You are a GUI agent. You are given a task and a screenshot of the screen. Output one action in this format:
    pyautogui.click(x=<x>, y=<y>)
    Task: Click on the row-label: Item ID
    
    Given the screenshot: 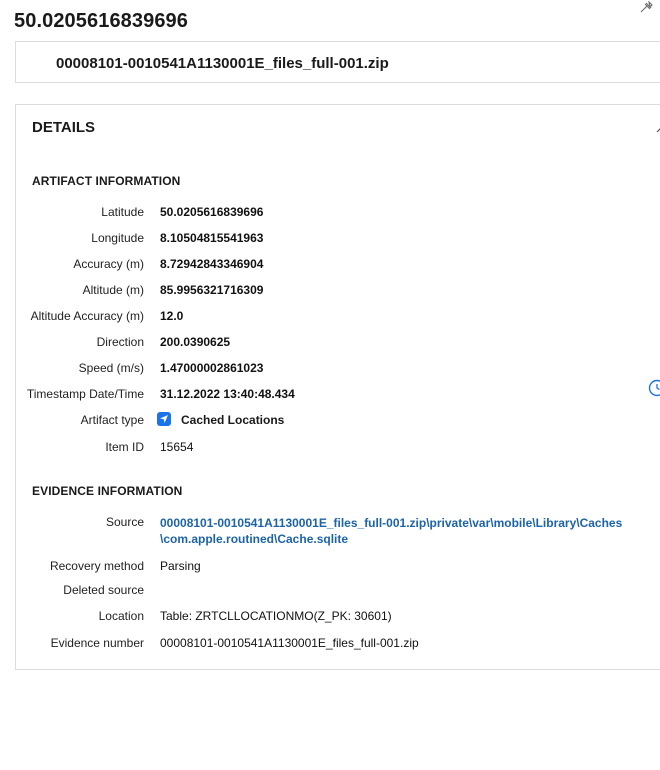 What is the action you would take?
    pyautogui.click(x=124, y=447)
    